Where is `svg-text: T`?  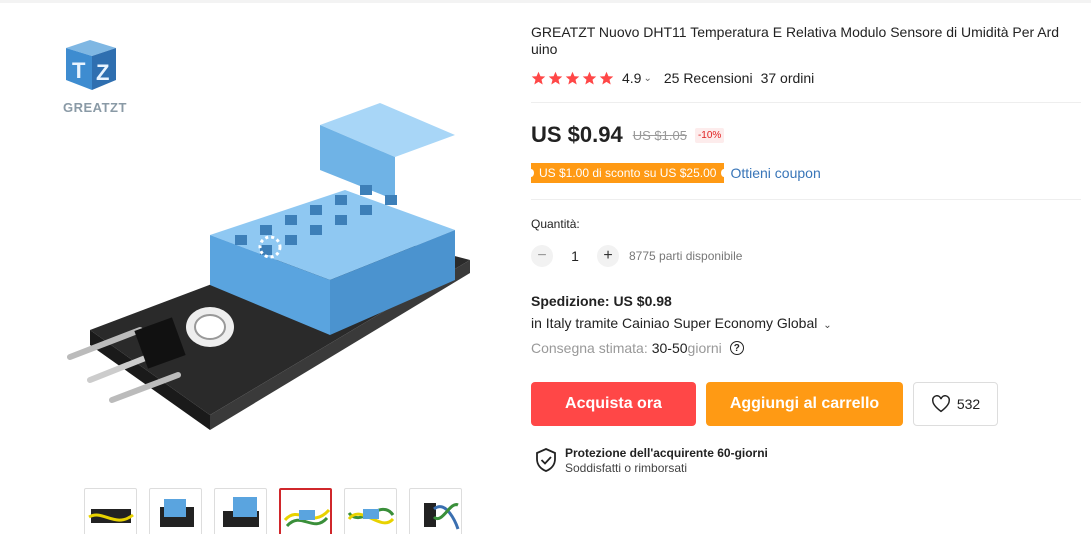
svg-text: T is located at coordinates (79, 70).